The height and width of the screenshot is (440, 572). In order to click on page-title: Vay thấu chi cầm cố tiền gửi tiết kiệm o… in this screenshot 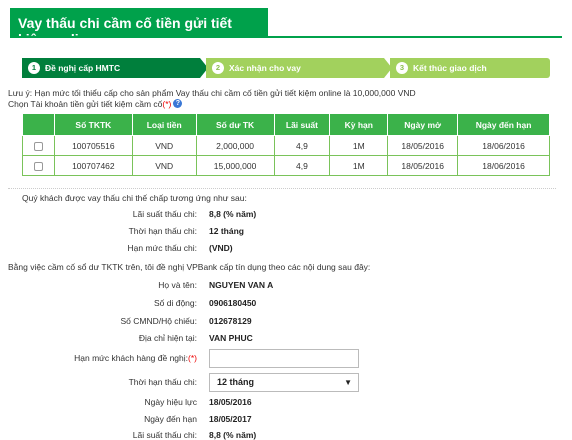, I will do `click(139, 27)`.